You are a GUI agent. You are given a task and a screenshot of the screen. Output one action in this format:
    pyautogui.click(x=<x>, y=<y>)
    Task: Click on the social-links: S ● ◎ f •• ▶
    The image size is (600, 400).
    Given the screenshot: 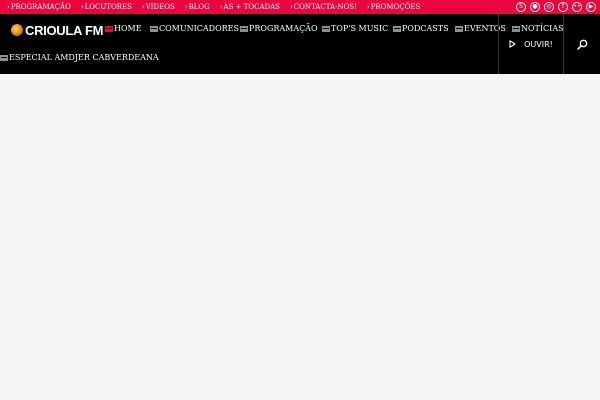 What is the action you would take?
    pyautogui.click(x=554, y=7)
    